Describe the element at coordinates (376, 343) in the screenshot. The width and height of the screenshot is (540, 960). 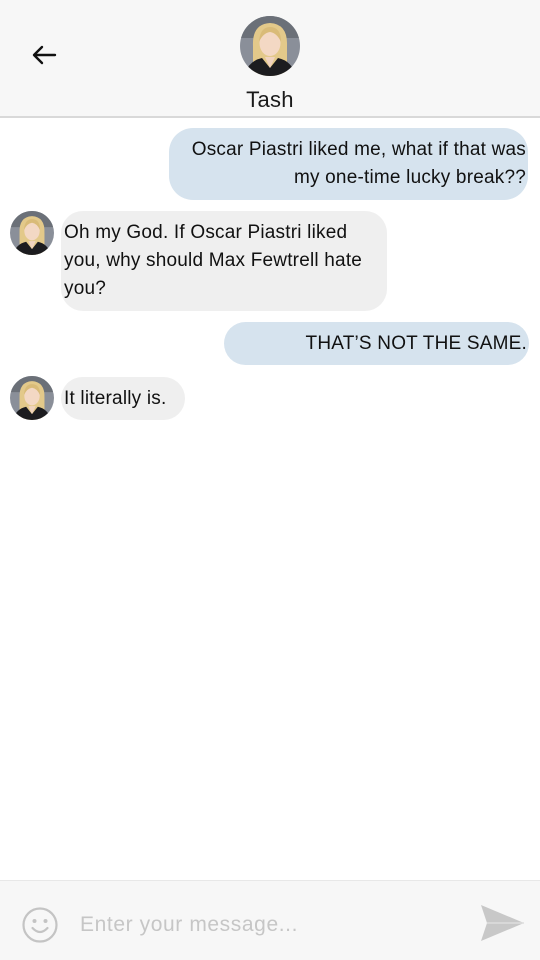
I see `message-bubble-outgoing: THAT’S NOT THE SAME.` at that location.